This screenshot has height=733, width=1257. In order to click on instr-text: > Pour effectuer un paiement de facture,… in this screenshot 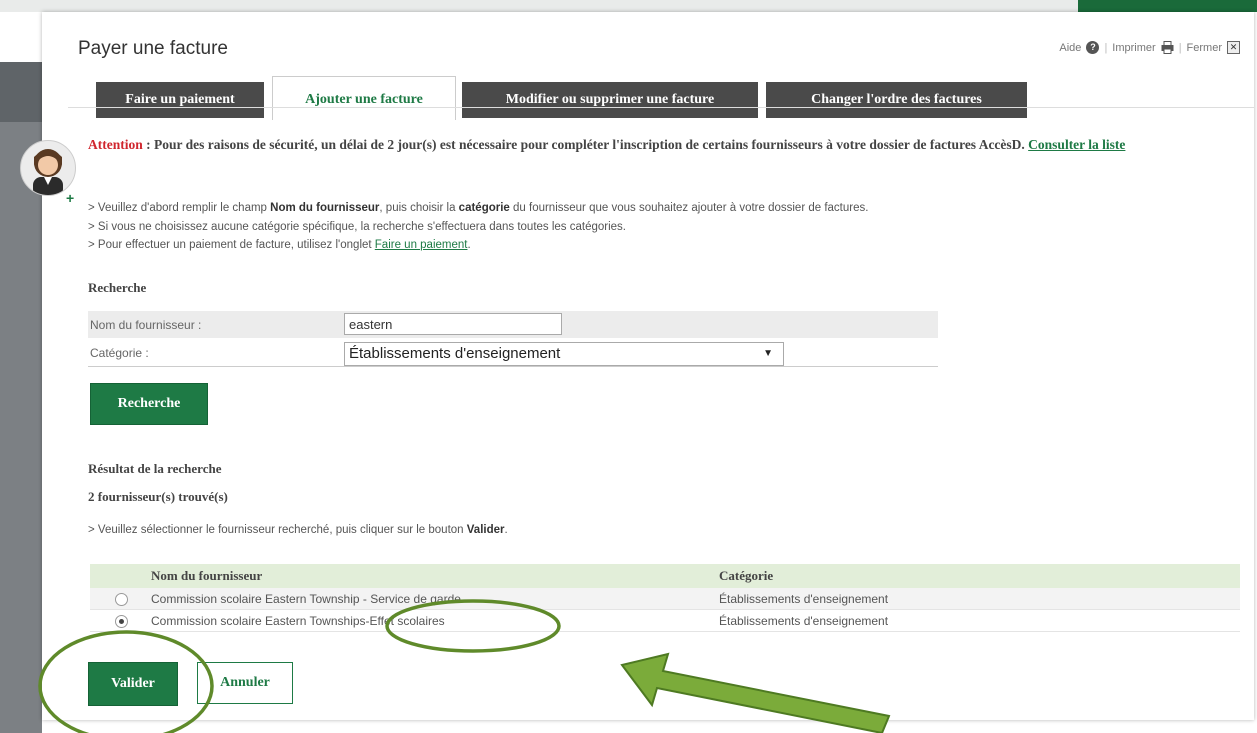, I will do `click(231, 245)`.